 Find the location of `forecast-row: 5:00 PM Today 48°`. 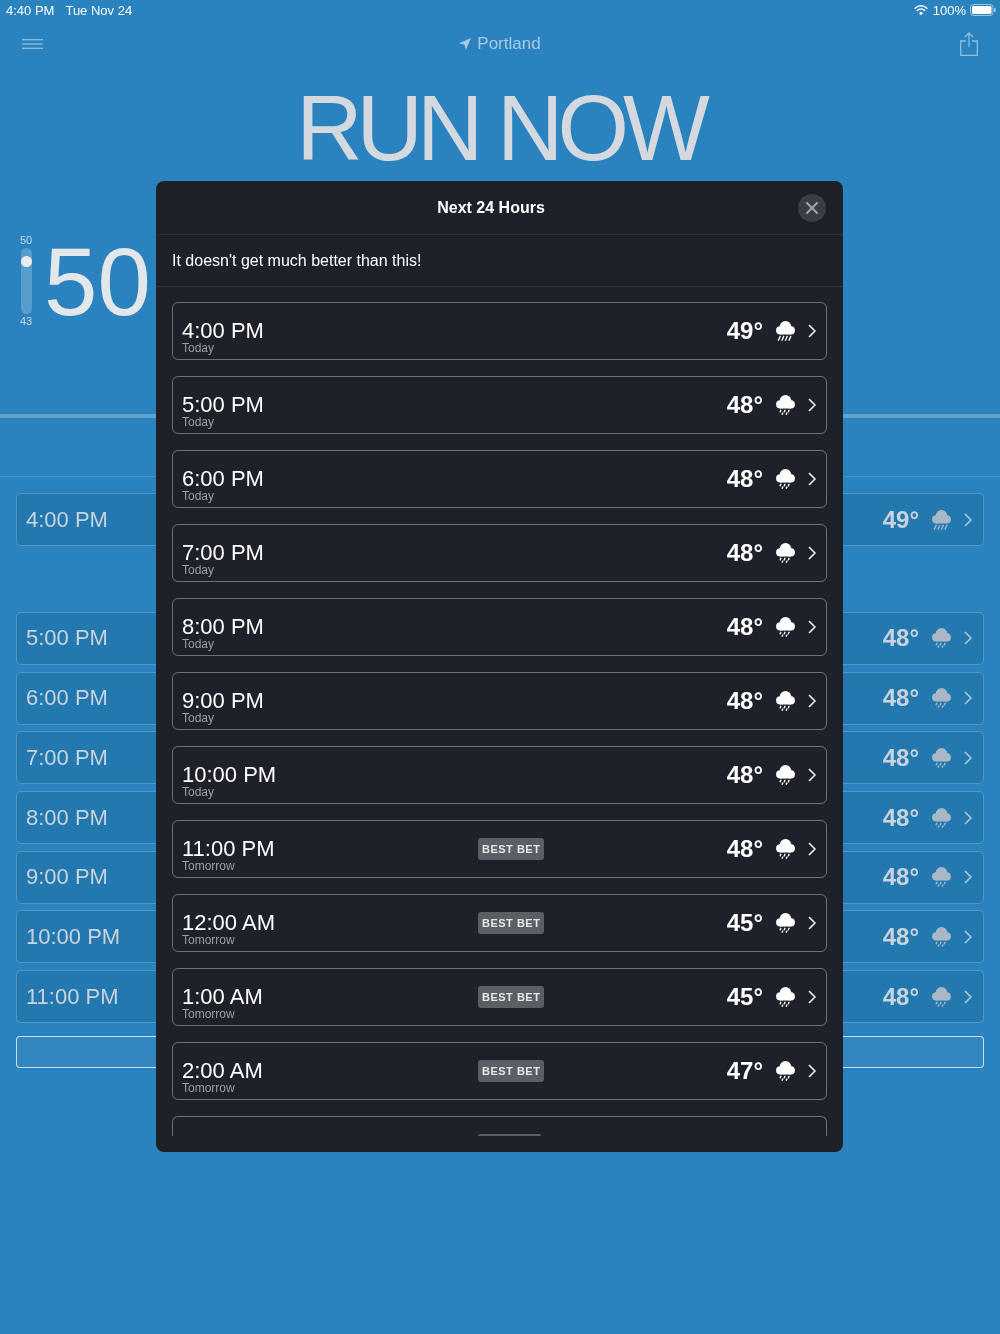

forecast-row: 5:00 PM Today 48° is located at coordinates (499, 405).